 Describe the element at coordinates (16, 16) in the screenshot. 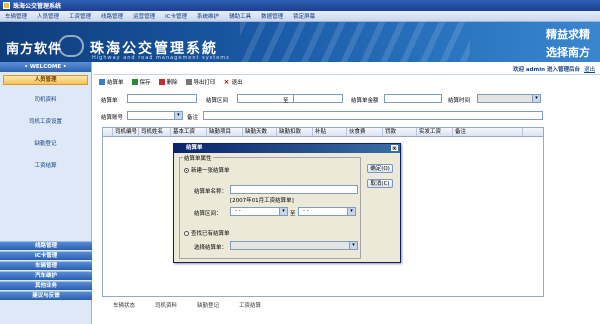

I see `menu-item: 车辆管理` at that location.